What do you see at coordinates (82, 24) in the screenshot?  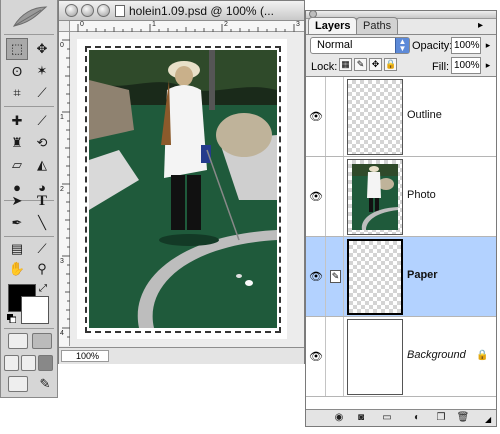 I see `ruler-top-label: 0` at bounding box center [82, 24].